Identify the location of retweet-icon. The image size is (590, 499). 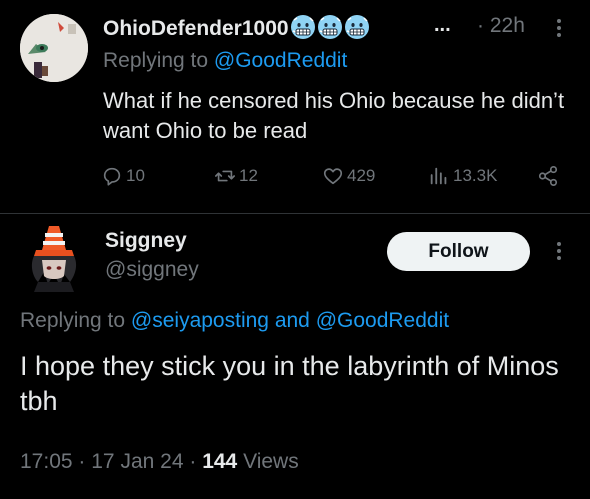
(225, 176).